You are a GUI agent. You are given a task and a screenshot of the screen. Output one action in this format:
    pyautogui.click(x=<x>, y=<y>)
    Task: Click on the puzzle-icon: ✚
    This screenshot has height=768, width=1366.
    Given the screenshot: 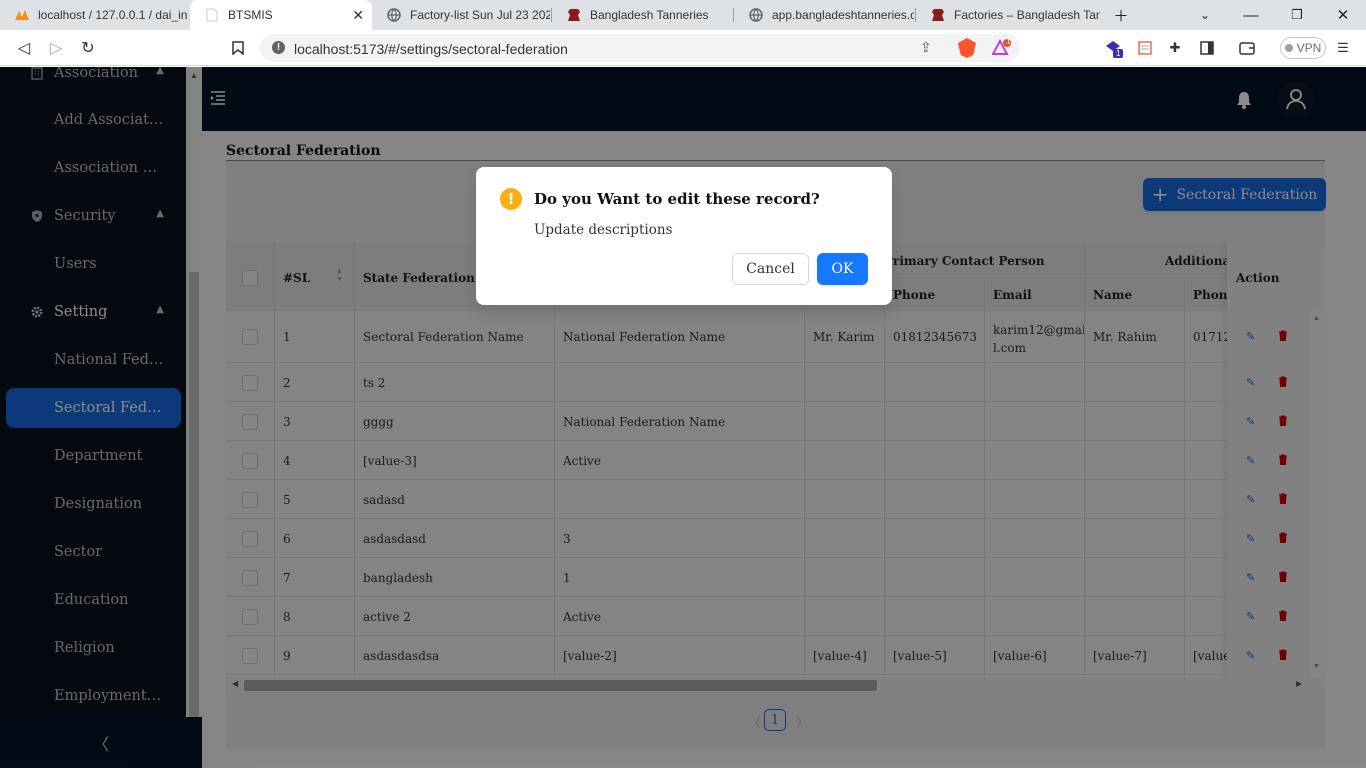 What is the action you would take?
    pyautogui.click(x=1175, y=48)
    